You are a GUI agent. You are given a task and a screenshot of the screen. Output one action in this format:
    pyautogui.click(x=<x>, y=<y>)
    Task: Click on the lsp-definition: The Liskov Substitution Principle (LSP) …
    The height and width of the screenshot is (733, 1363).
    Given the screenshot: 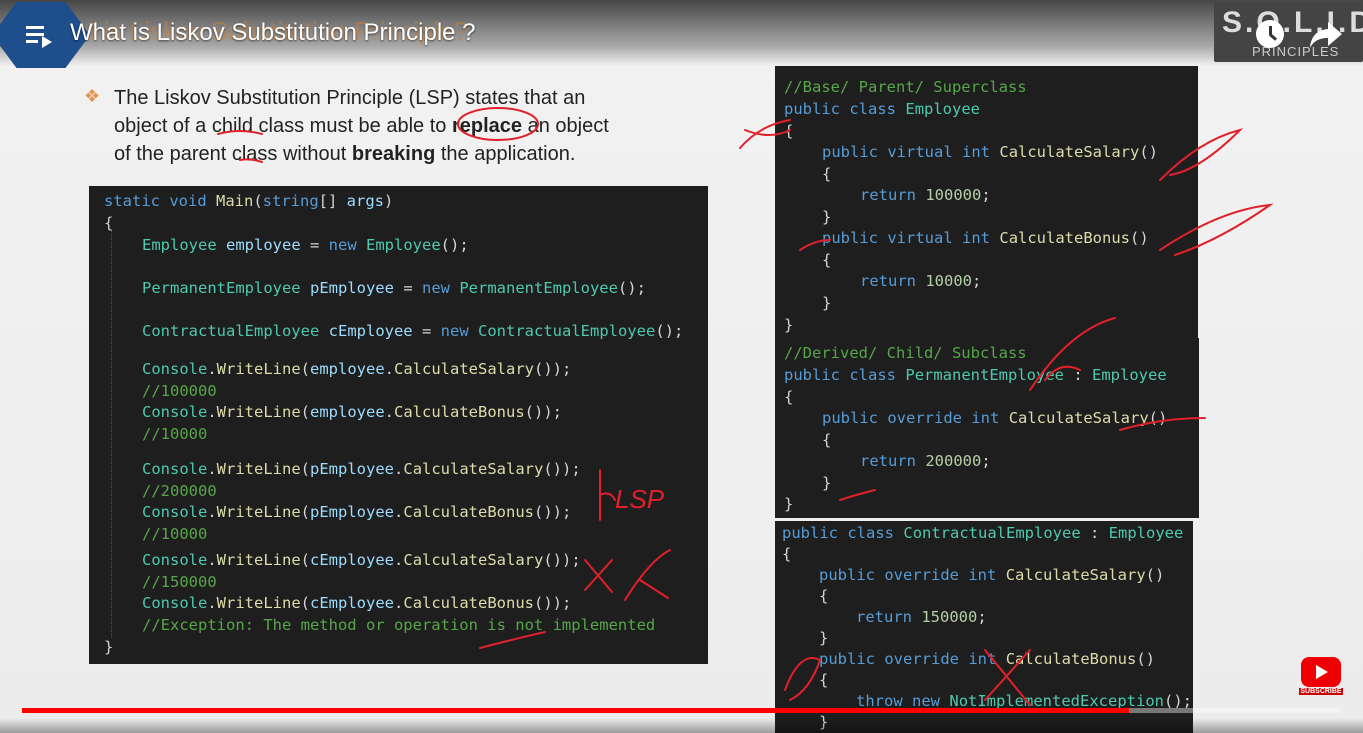 What is the action you would take?
    pyautogui.click(x=384, y=126)
    